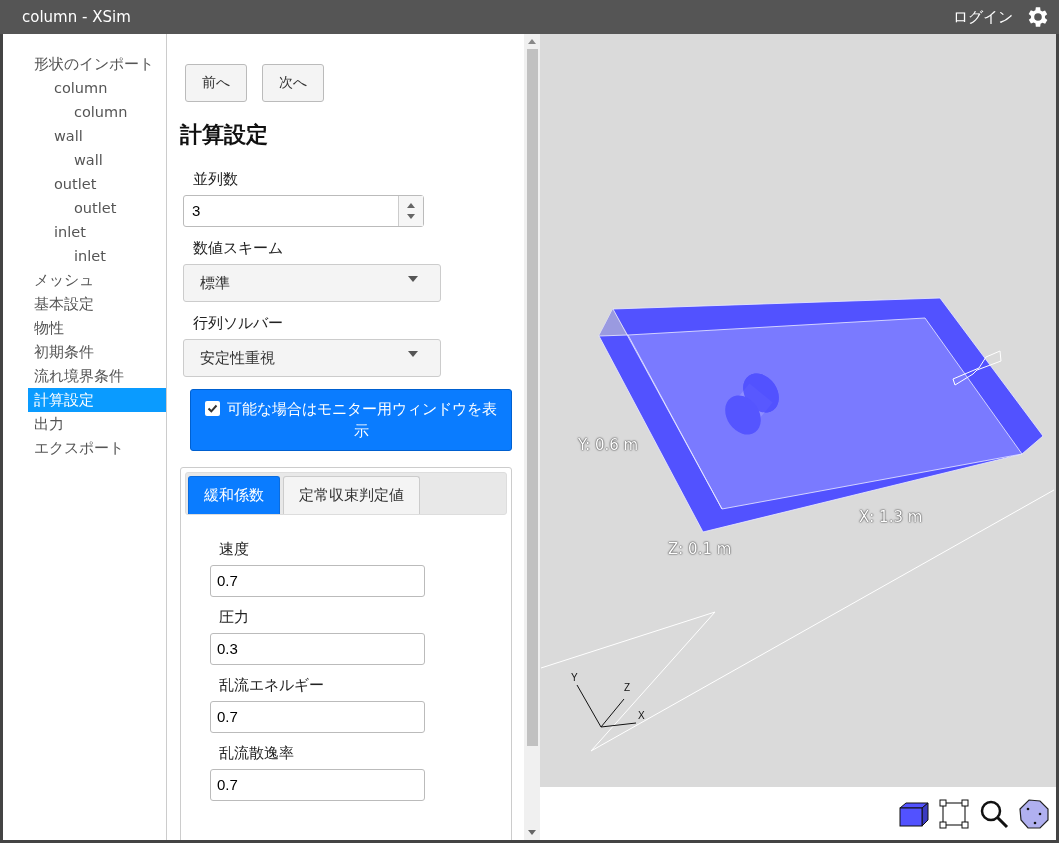 Image resolution: width=1059 pixels, height=843 pixels. Describe the element at coordinates (97, 376) in the screenshot. I see `sidebar-item: 流れ境界条件` at that location.